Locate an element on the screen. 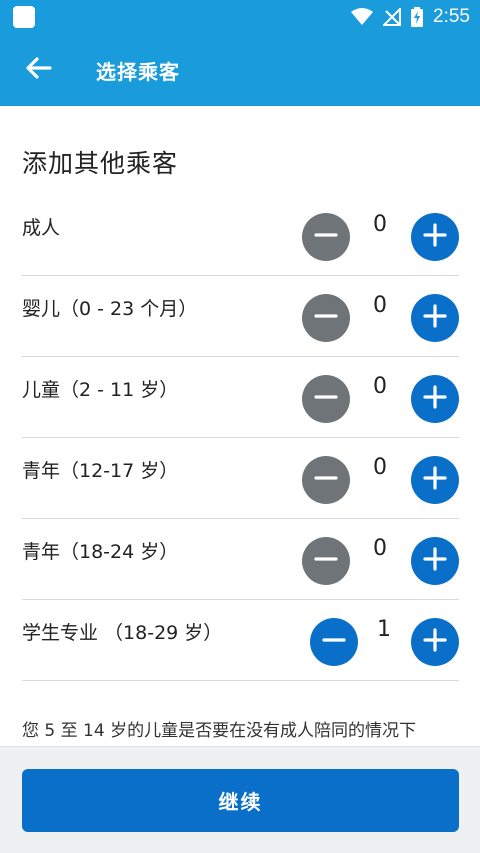 The width and height of the screenshot is (480, 853). page-title: 选择乘客 is located at coordinates (138, 72).